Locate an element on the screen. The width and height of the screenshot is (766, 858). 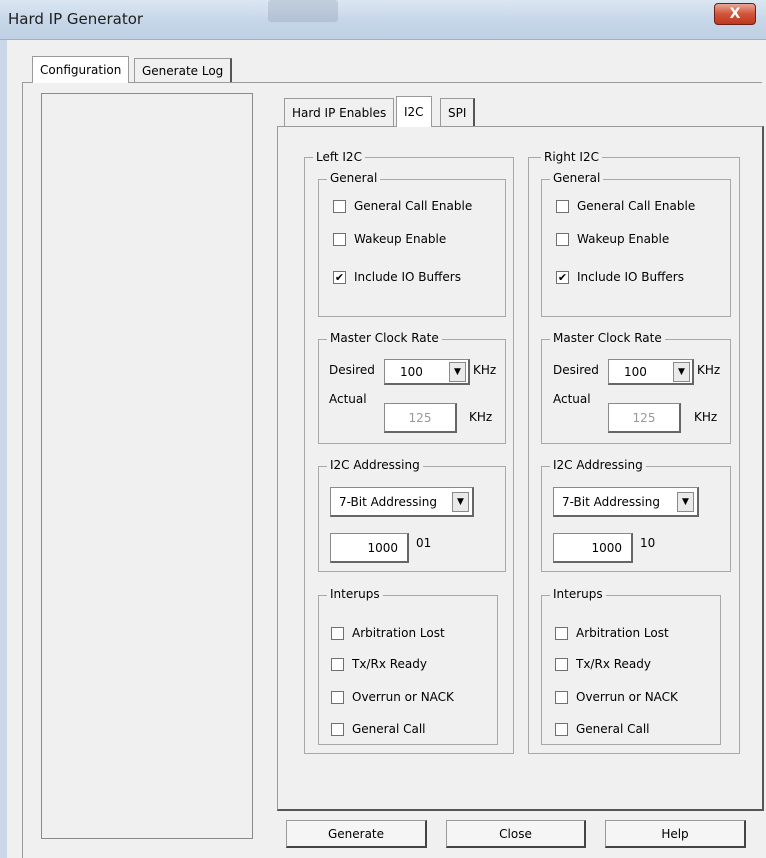
left-actual-rate-field: 125 is located at coordinates (420, 418).